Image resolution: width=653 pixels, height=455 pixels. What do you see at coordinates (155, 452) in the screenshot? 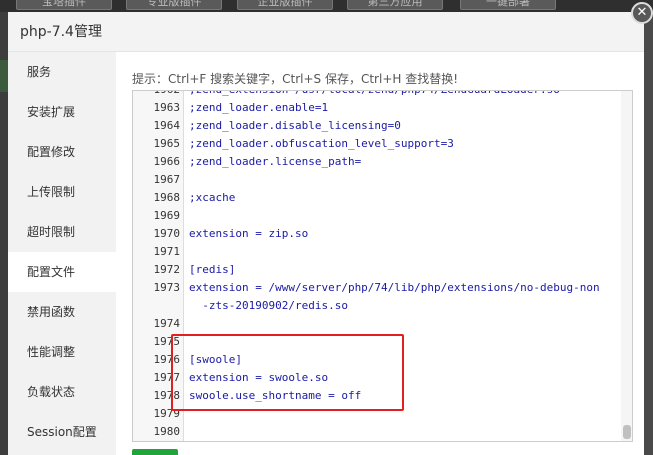
I see `save-button` at bounding box center [155, 452].